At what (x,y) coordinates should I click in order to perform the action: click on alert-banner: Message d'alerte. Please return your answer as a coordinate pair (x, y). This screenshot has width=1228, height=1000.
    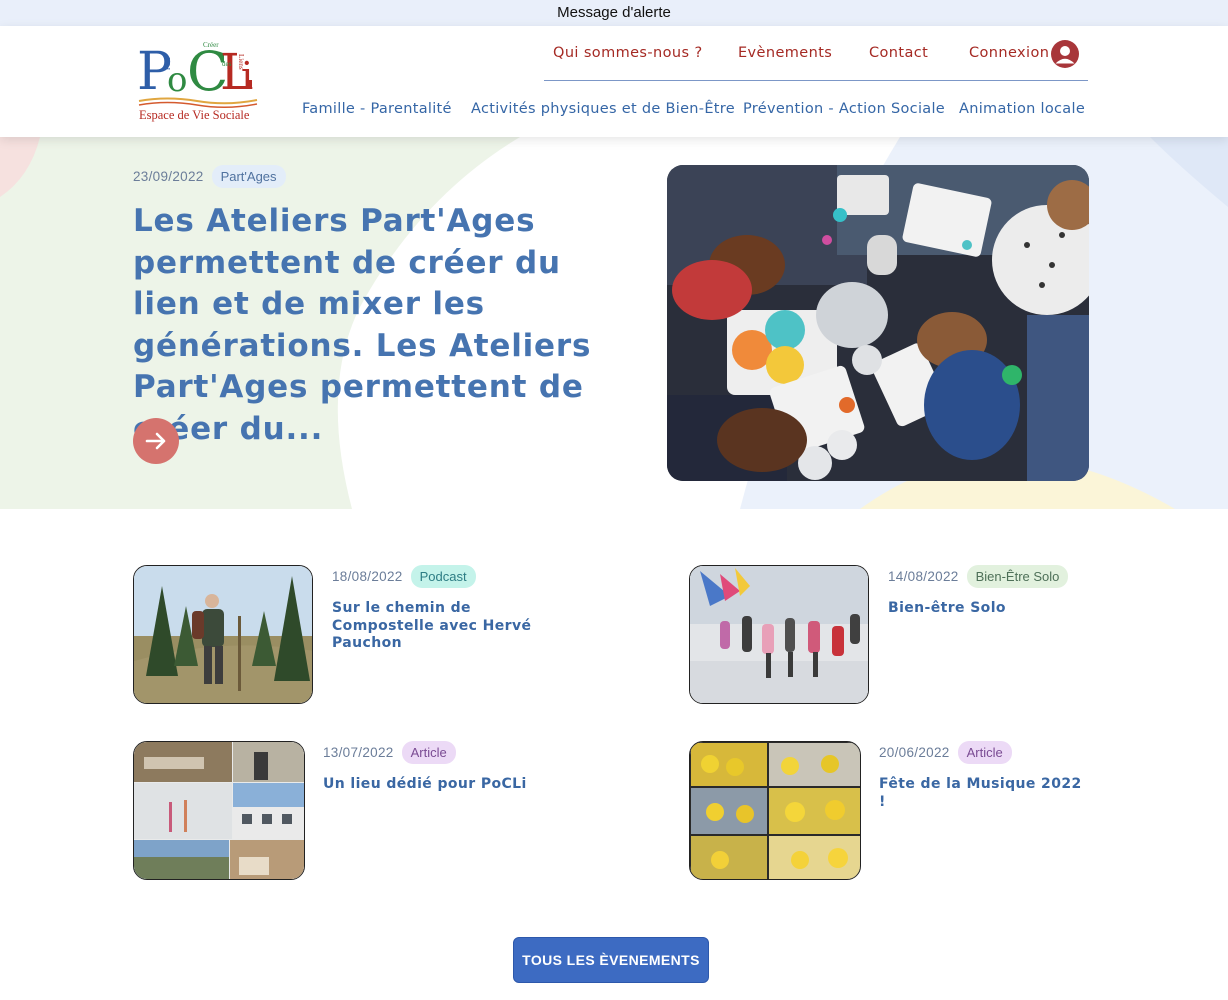
    Looking at the image, I should click on (614, 13).